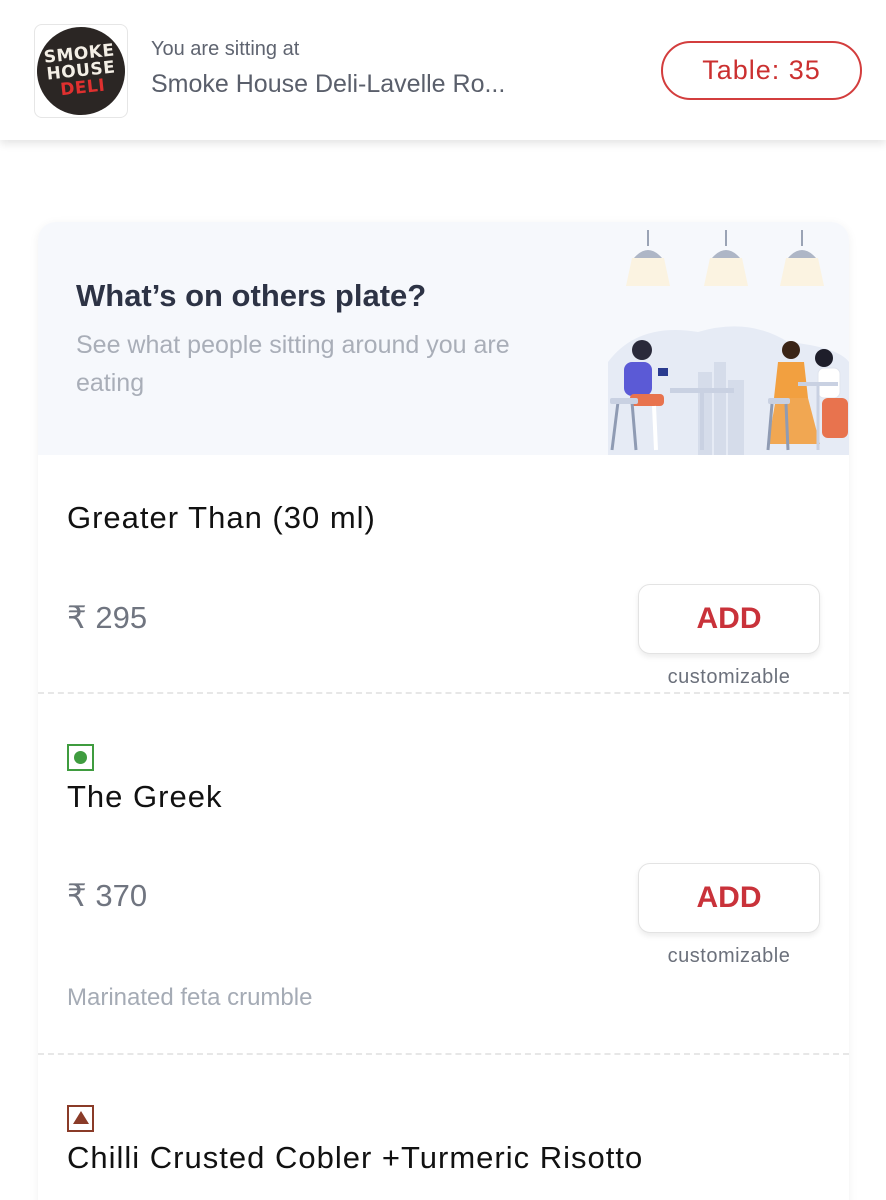 The height and width of the screenshot is (1200, 886). I want to click on menu-item-price: ₹ 370, so click(107, 895).